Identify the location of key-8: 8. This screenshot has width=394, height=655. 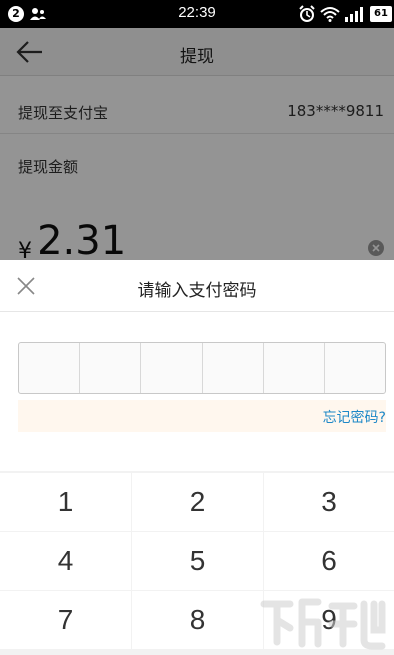
(197, 620).